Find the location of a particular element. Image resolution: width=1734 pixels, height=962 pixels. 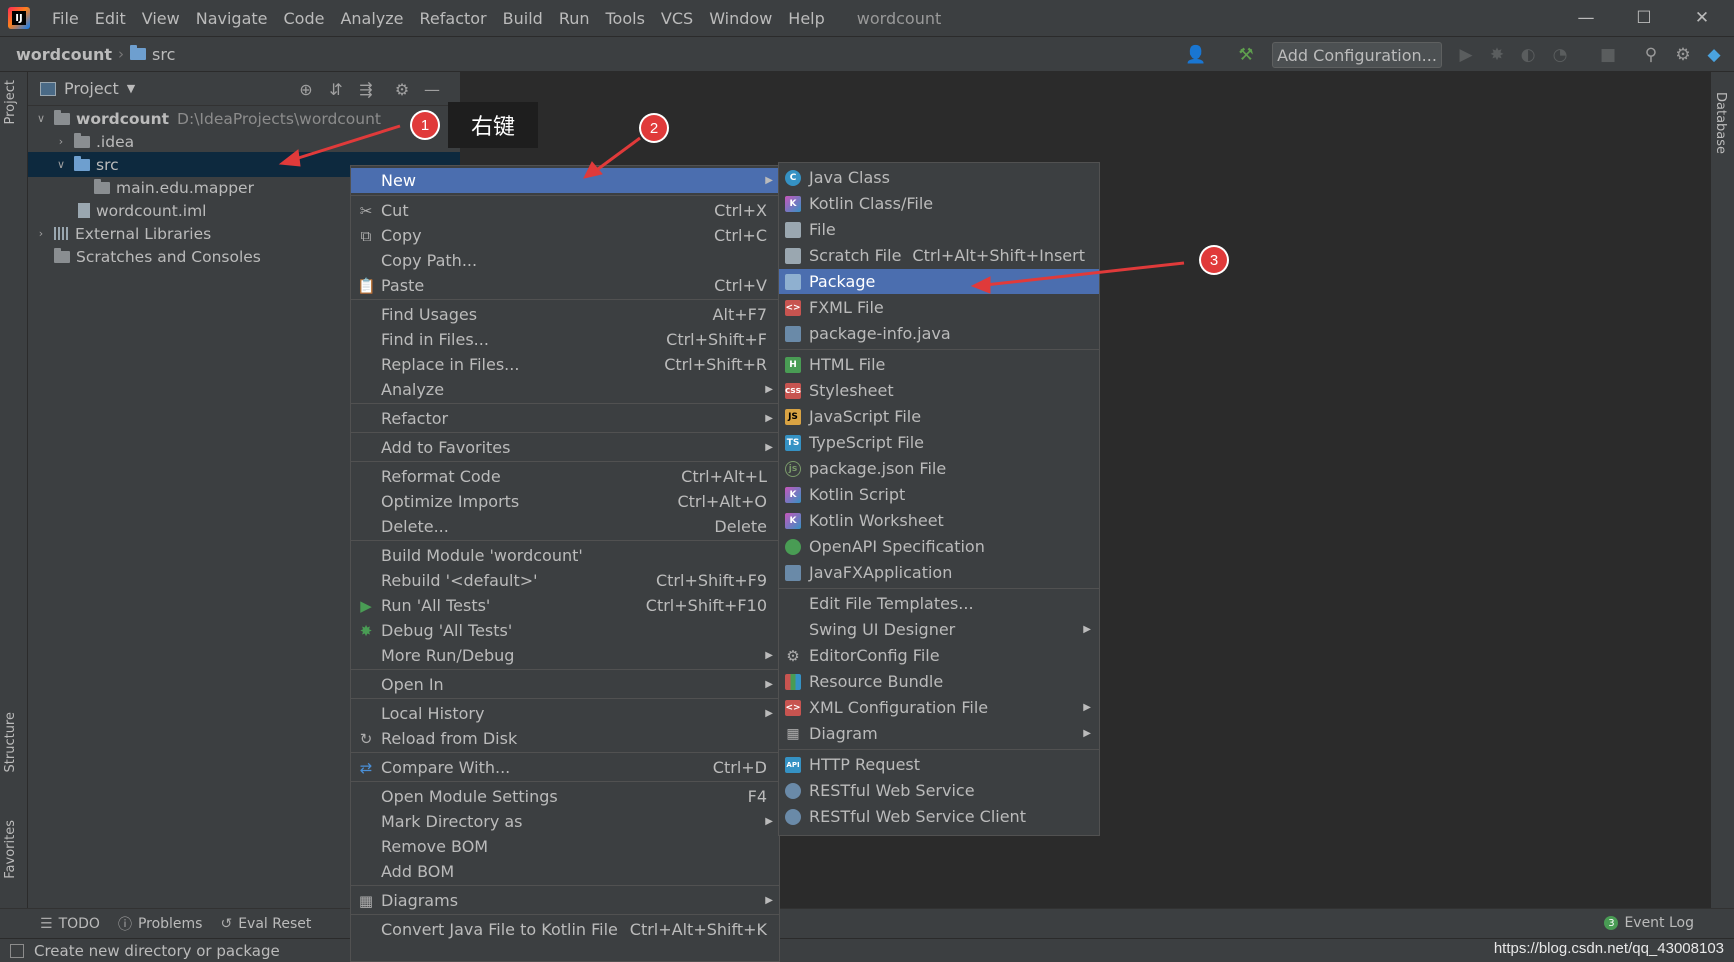

collapse-all-icon: ⇶ is located at coordinates (366, 89).